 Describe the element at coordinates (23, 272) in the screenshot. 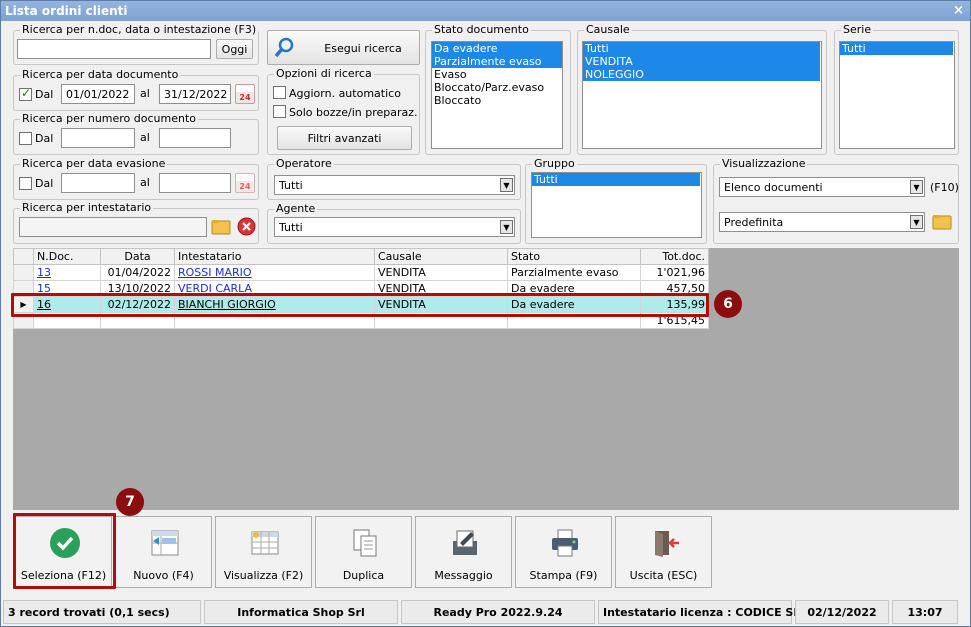

I see `row-indicator` at that location.